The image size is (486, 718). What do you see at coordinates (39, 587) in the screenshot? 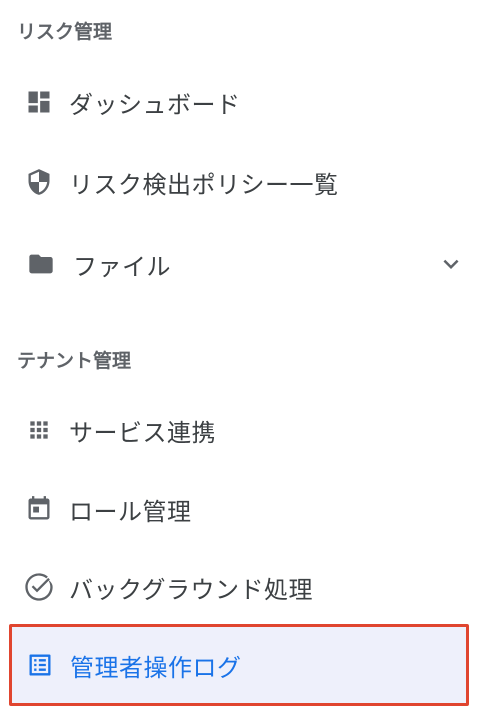
I see `check-circle-icon` at bounding box center [39, 587].